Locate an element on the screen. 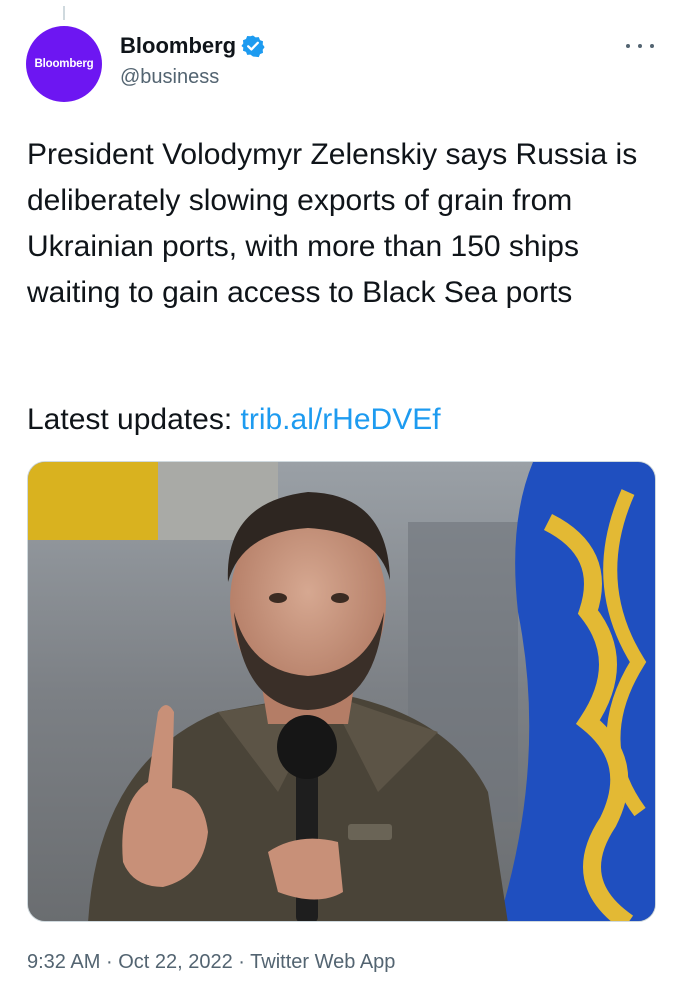  author-handle: @business is located at coordinates (169, 77).